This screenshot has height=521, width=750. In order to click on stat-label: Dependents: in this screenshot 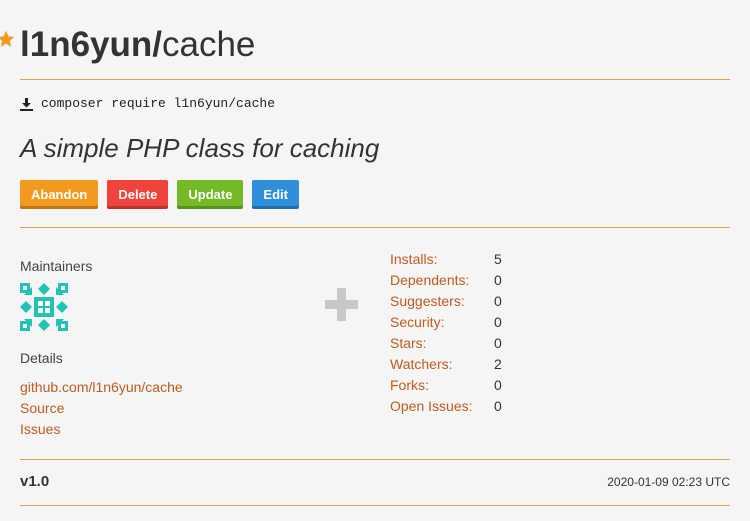, I will do `click(442, 280)`.